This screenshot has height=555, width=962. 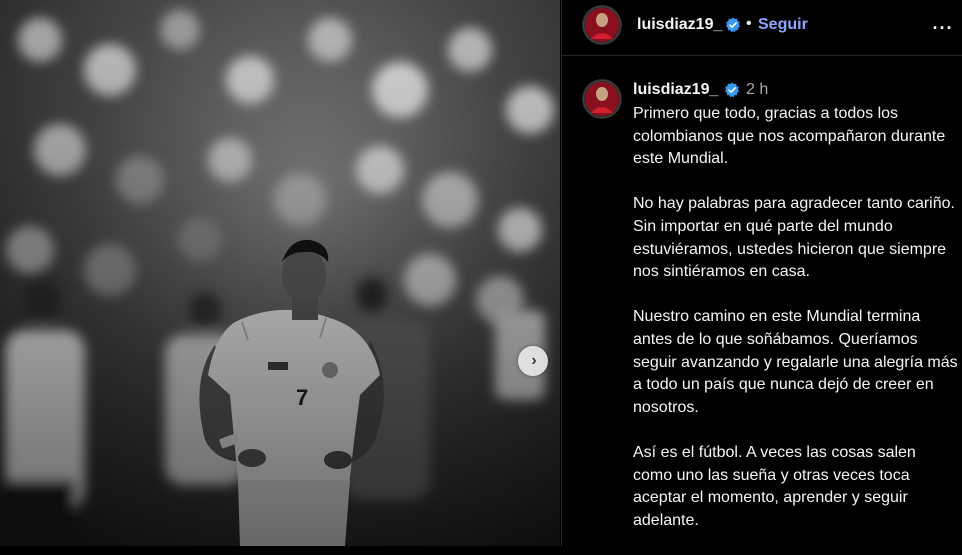 I want to click on follow-button: Seguir, so click(x=783, y=25).